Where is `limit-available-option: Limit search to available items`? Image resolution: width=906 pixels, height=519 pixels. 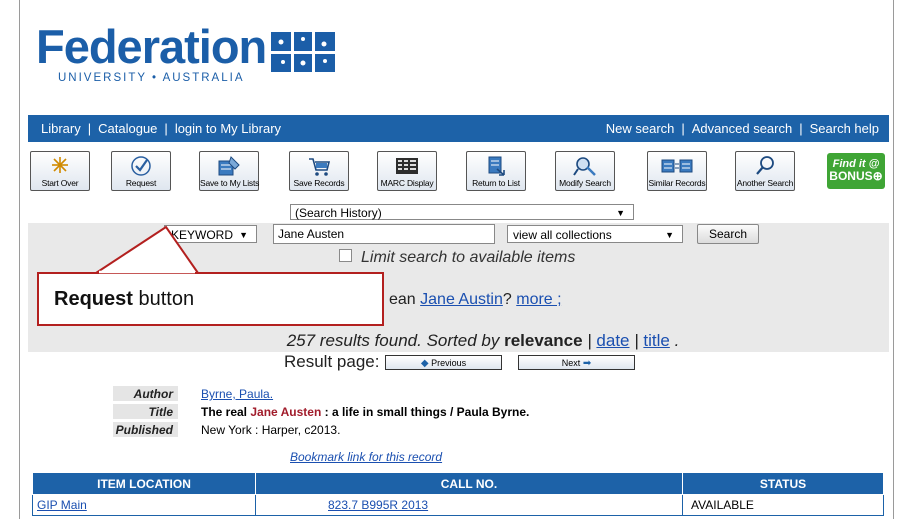 limit-available-option: Limit search to available items is located at coordinates (457, 258).